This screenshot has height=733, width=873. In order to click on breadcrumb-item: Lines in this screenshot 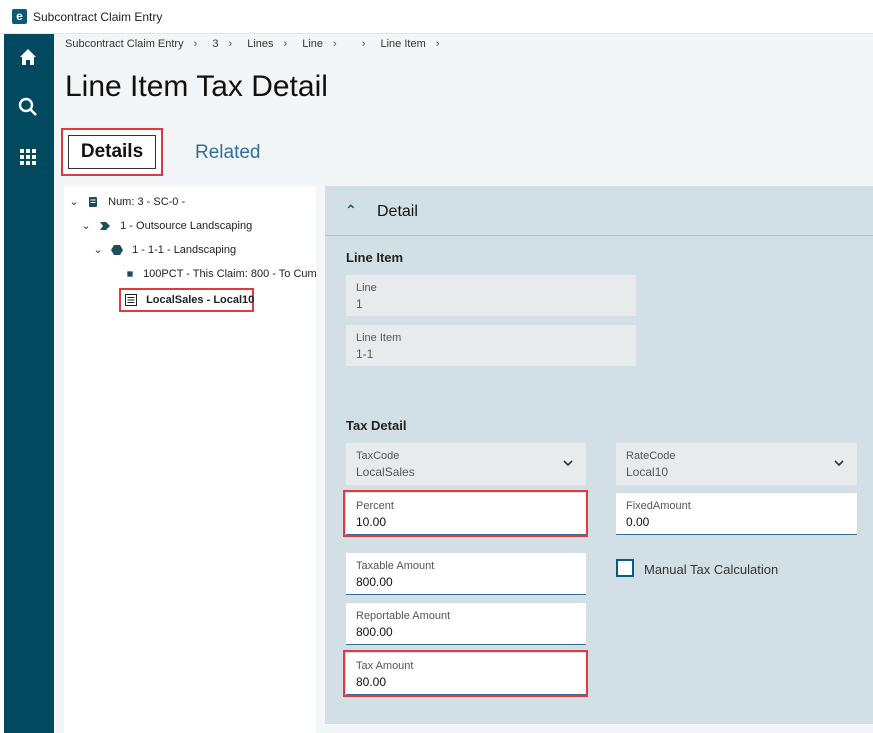, I will do `click(260, 44)`.